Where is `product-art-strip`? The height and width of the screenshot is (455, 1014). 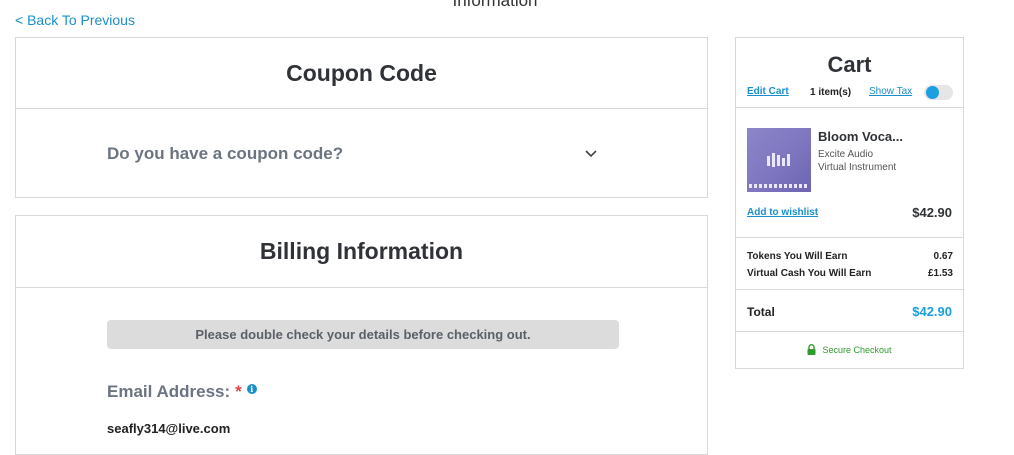 product-art-strip is located at coordinates (779, 186).